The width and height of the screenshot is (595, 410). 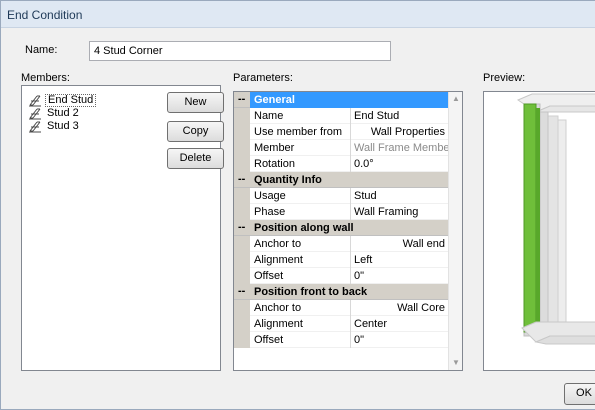 I want to click on preview-panel, so click(x=539, y=231).